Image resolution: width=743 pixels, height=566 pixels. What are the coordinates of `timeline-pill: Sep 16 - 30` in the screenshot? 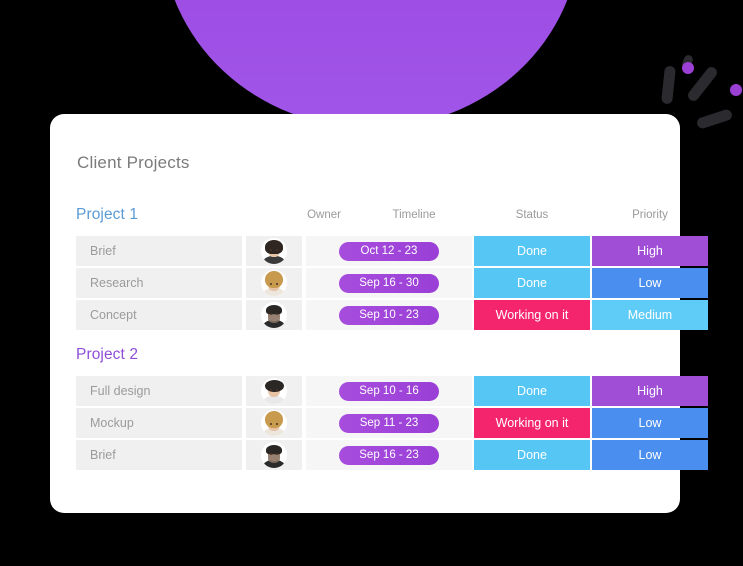 It's located at (389, 283).